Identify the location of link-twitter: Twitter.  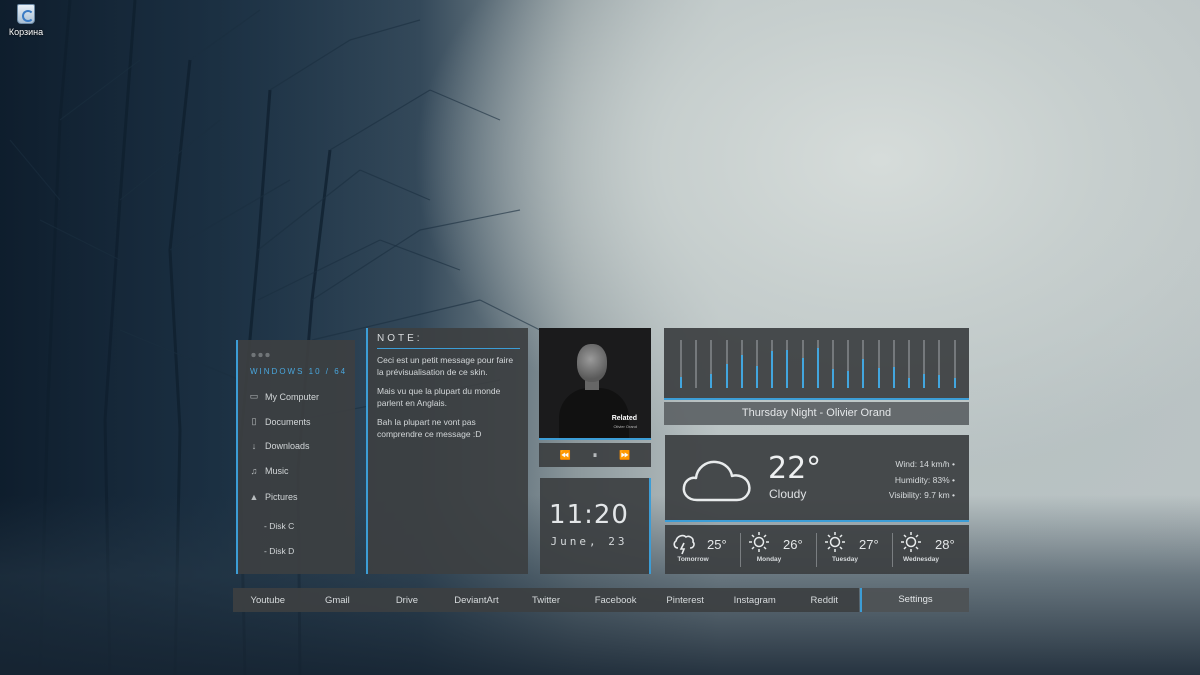
(546, 600).